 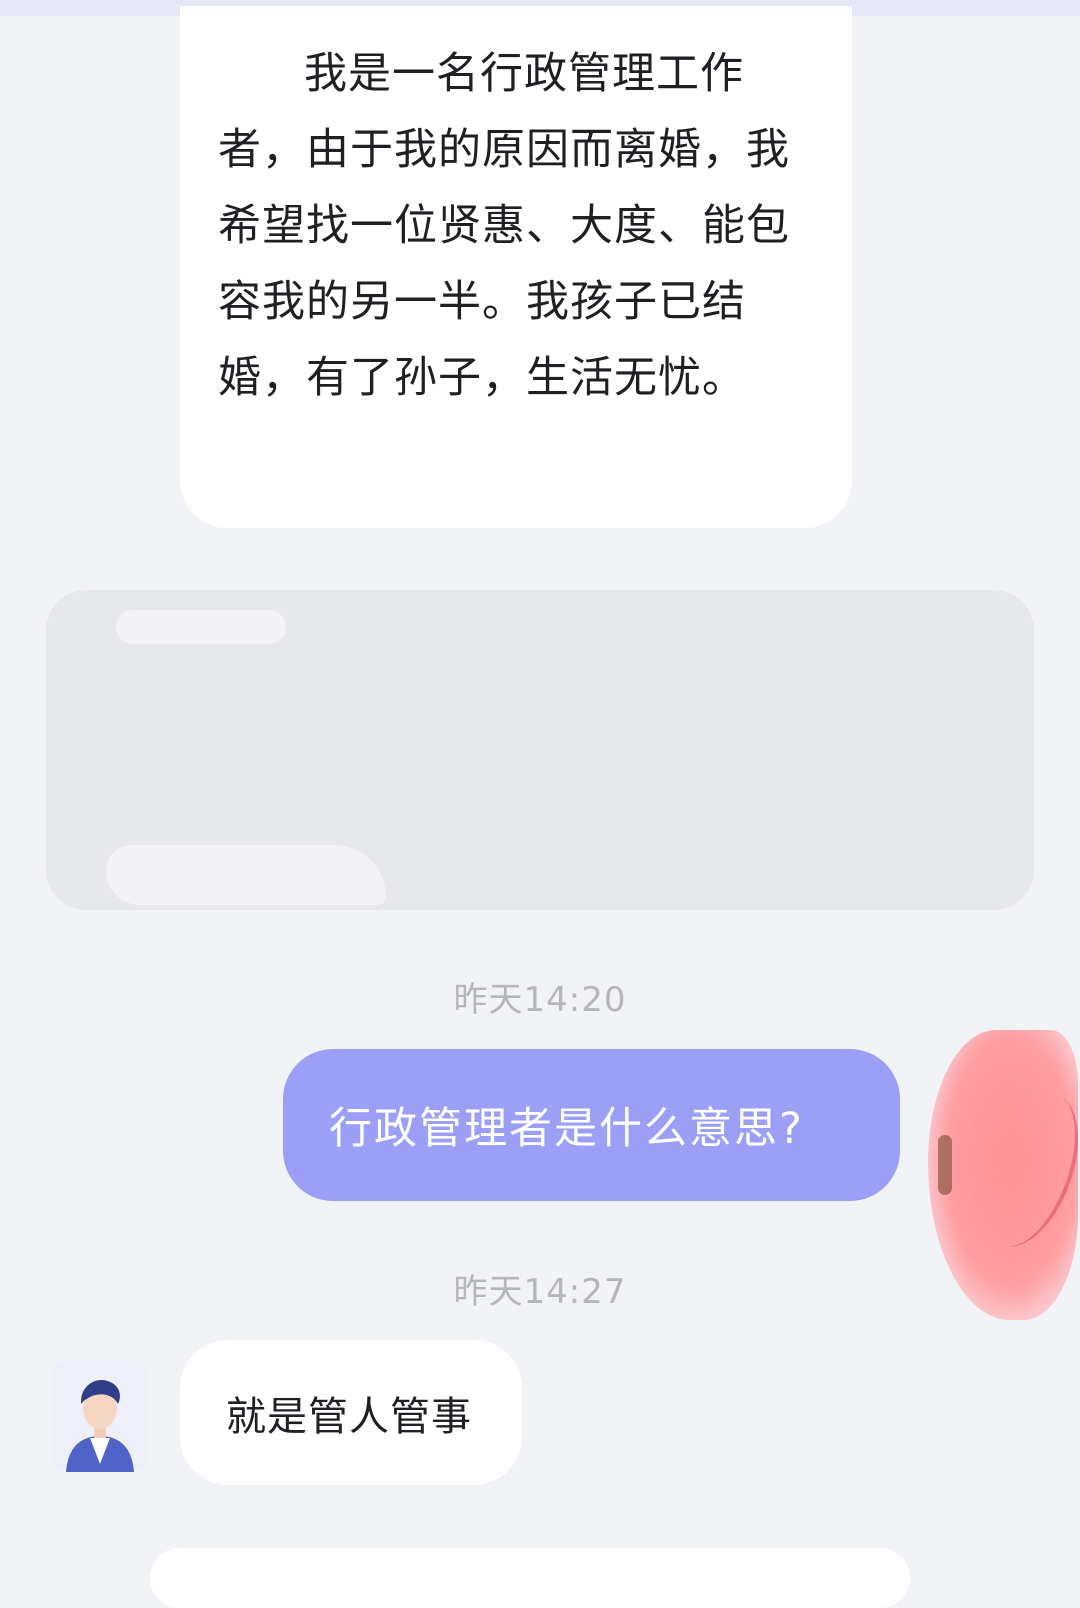 I want to click on male-cartoon-avatar-icon, so click(x=100, y=1416).